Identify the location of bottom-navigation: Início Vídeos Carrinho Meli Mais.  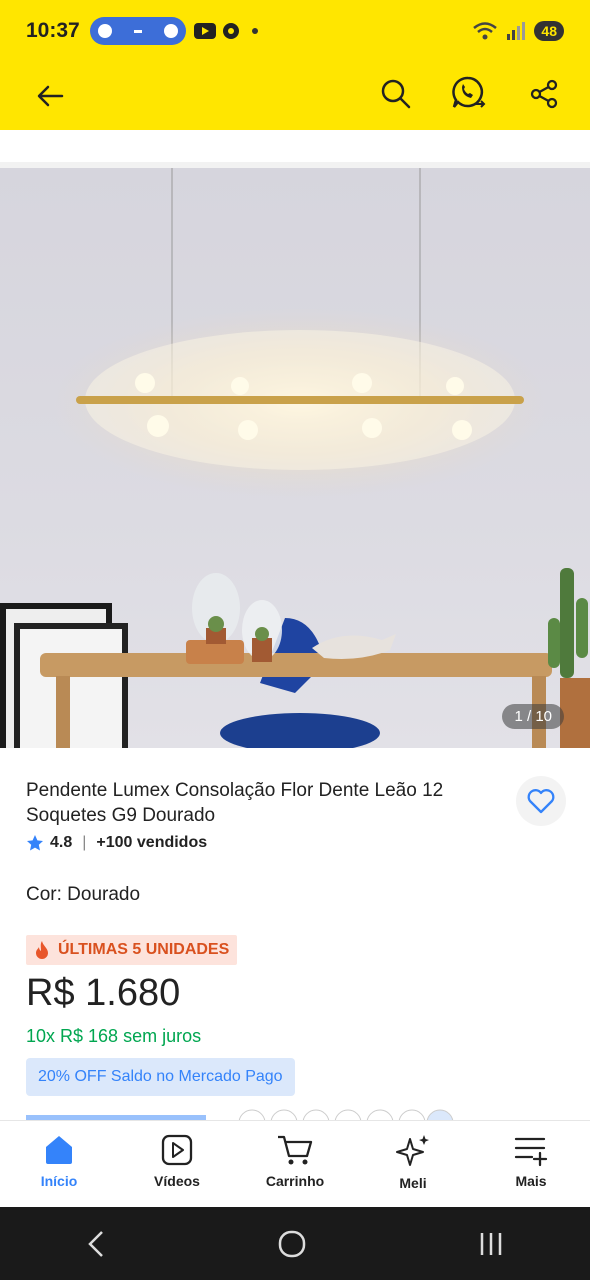
(295, 1163).